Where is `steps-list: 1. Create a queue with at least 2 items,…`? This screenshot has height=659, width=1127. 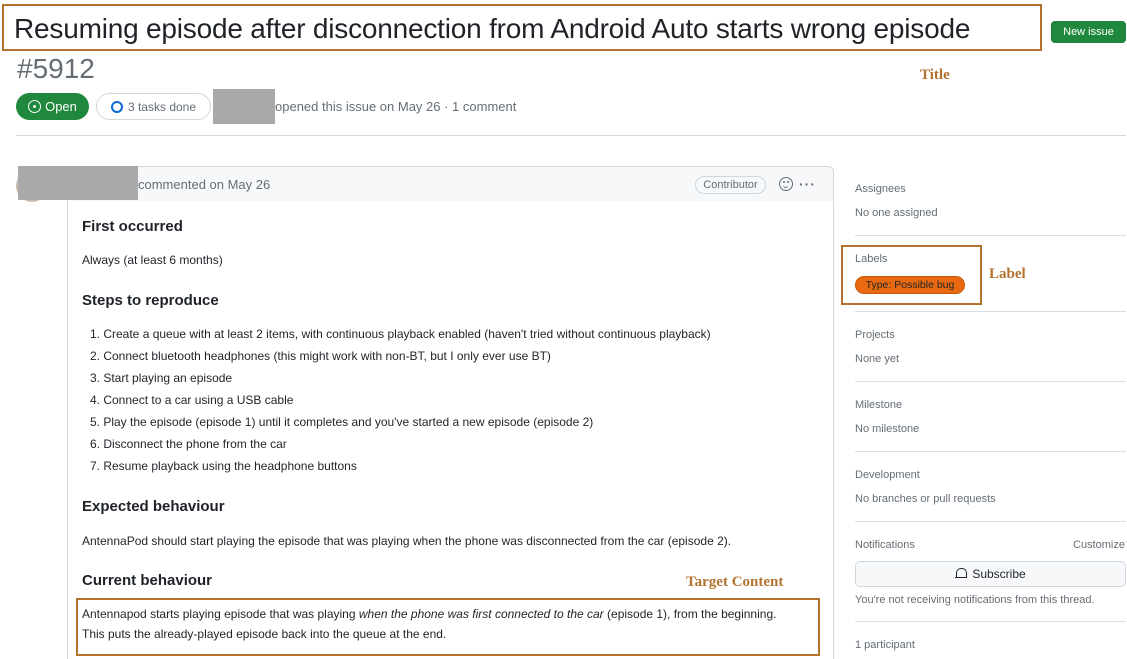 steps-list: 1. Create a queue with at least 2 items,… is located at coordinates (400, 404).